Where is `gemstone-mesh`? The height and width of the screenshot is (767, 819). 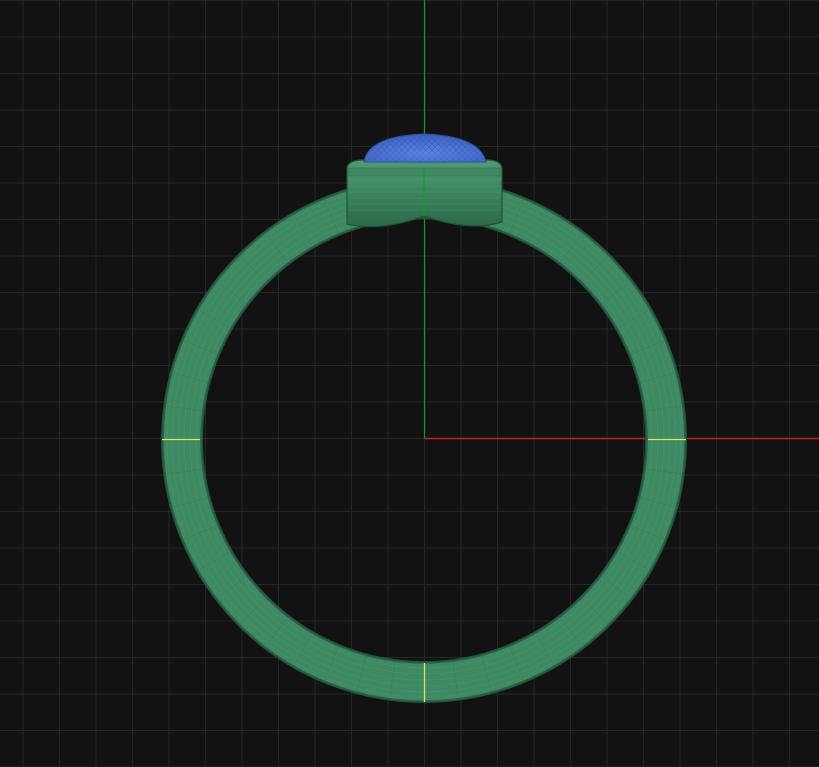 gemstone-mesh is located at coordinates (425, 148).